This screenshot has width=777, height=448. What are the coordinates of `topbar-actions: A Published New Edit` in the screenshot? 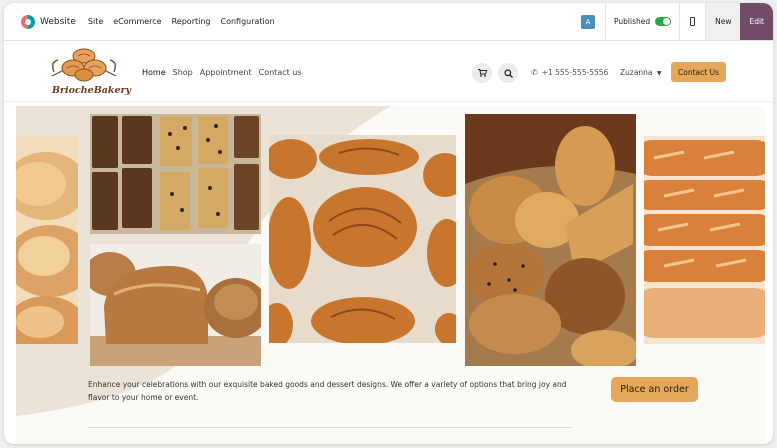 It's located at (677, 21).